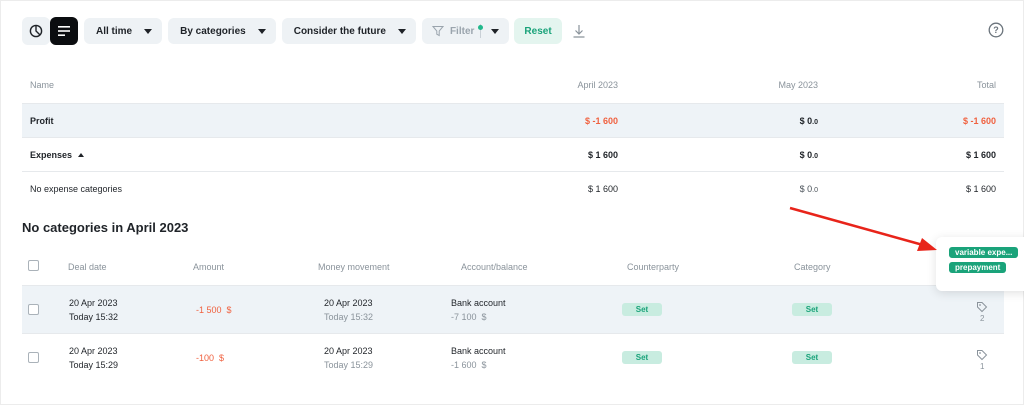 Image resolution: width=1024 pixels, height=405 pixels. What do you see at coordinates (538, 31) in the screenshot?
I see `reset-button: Reset` at bounding box center [538, 31].